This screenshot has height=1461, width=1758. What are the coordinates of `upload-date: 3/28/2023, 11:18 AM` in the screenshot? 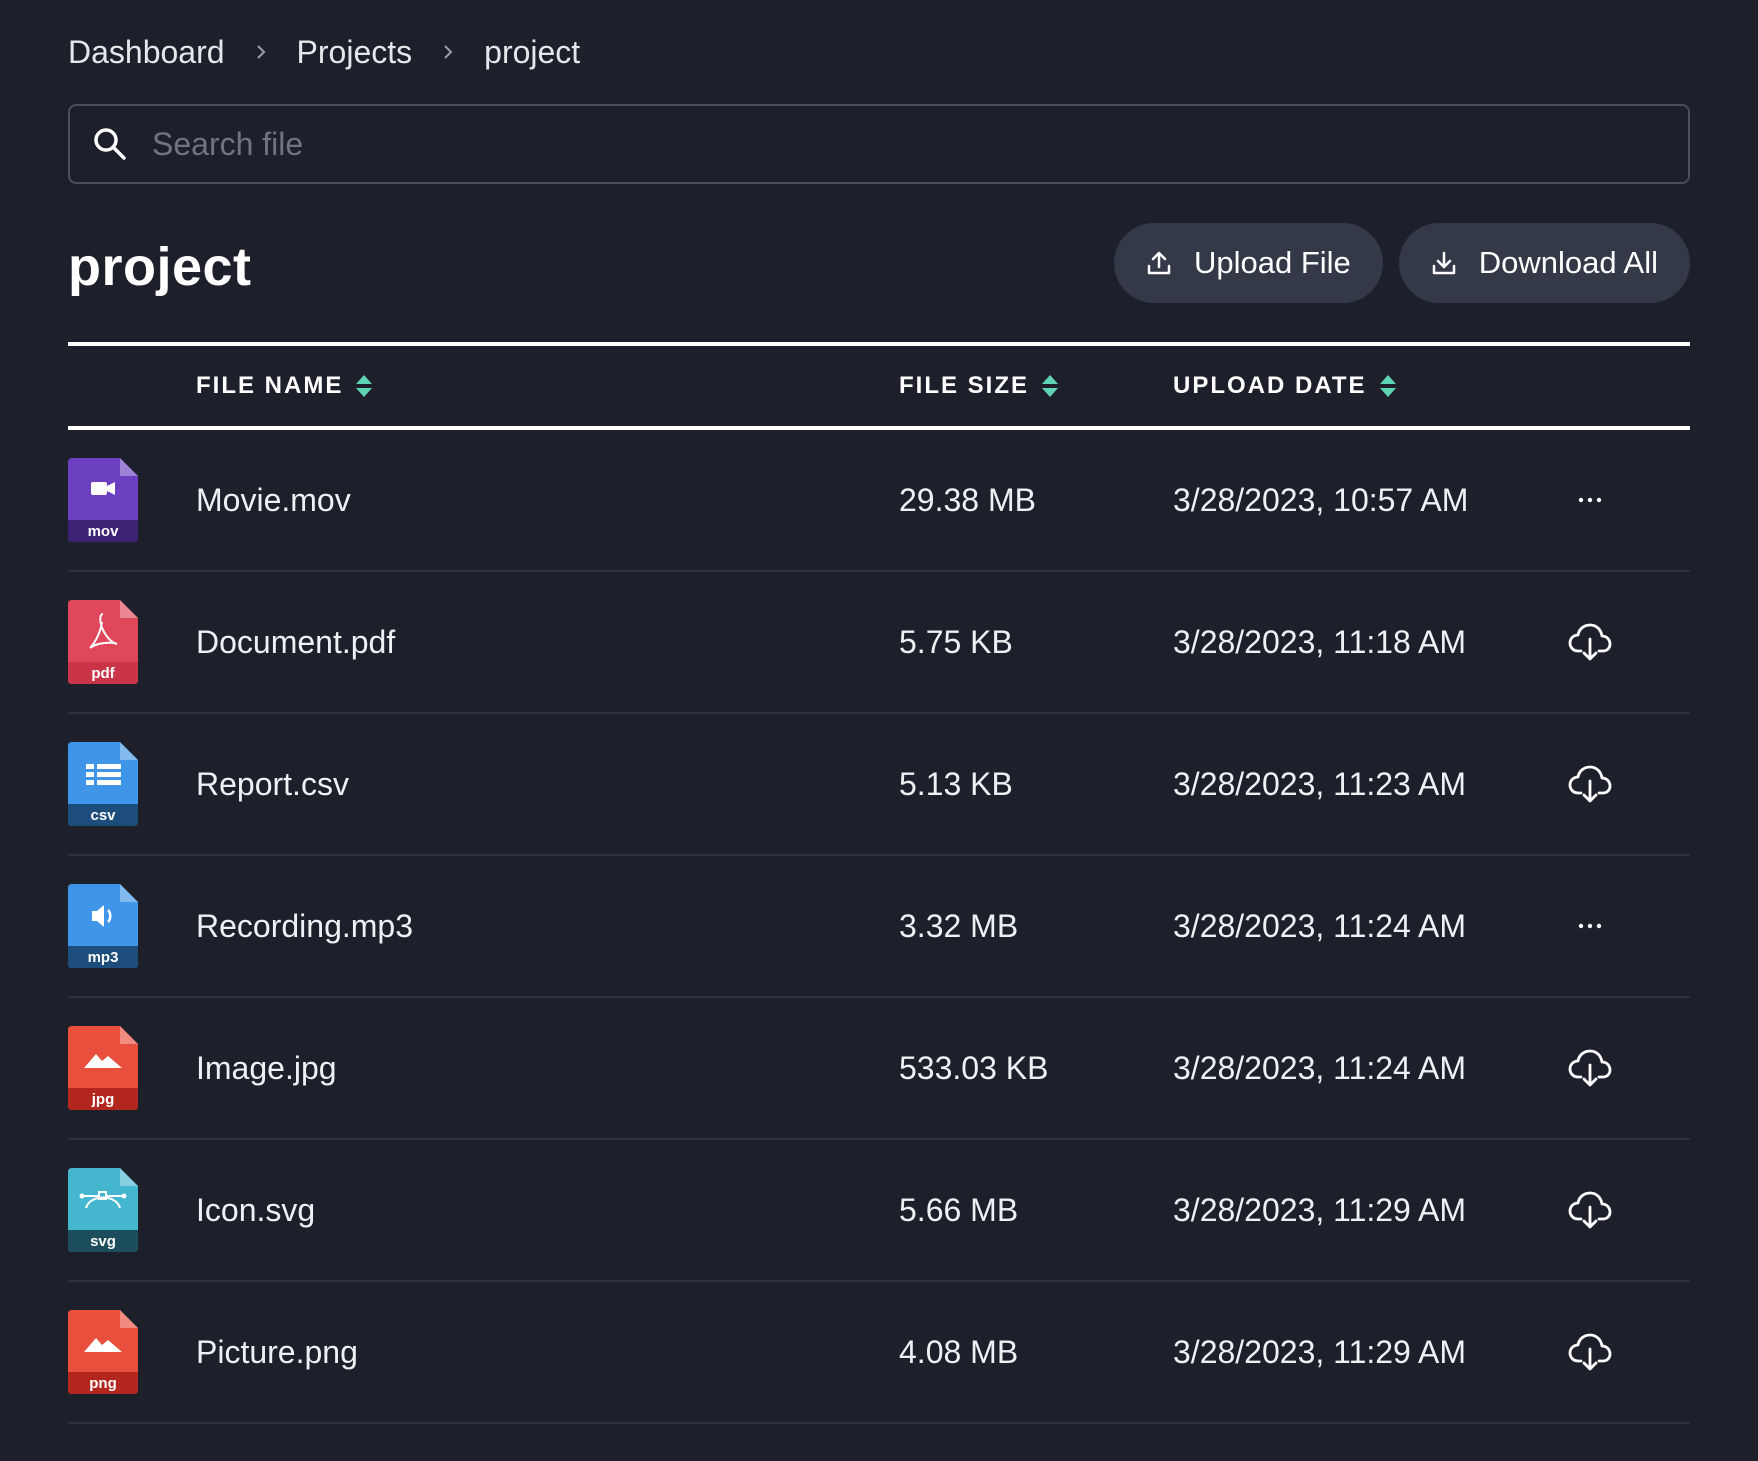 It's located at (1319, 641).